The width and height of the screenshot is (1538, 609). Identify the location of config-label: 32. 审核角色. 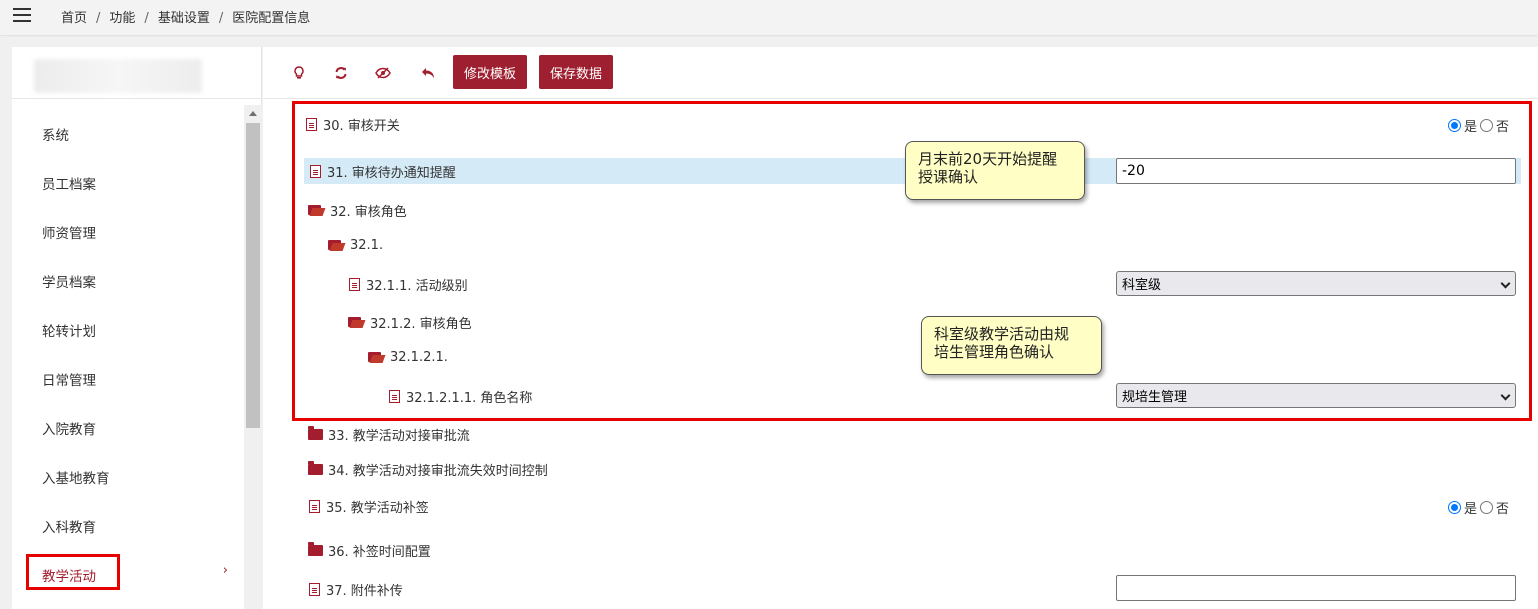
(368, 212).